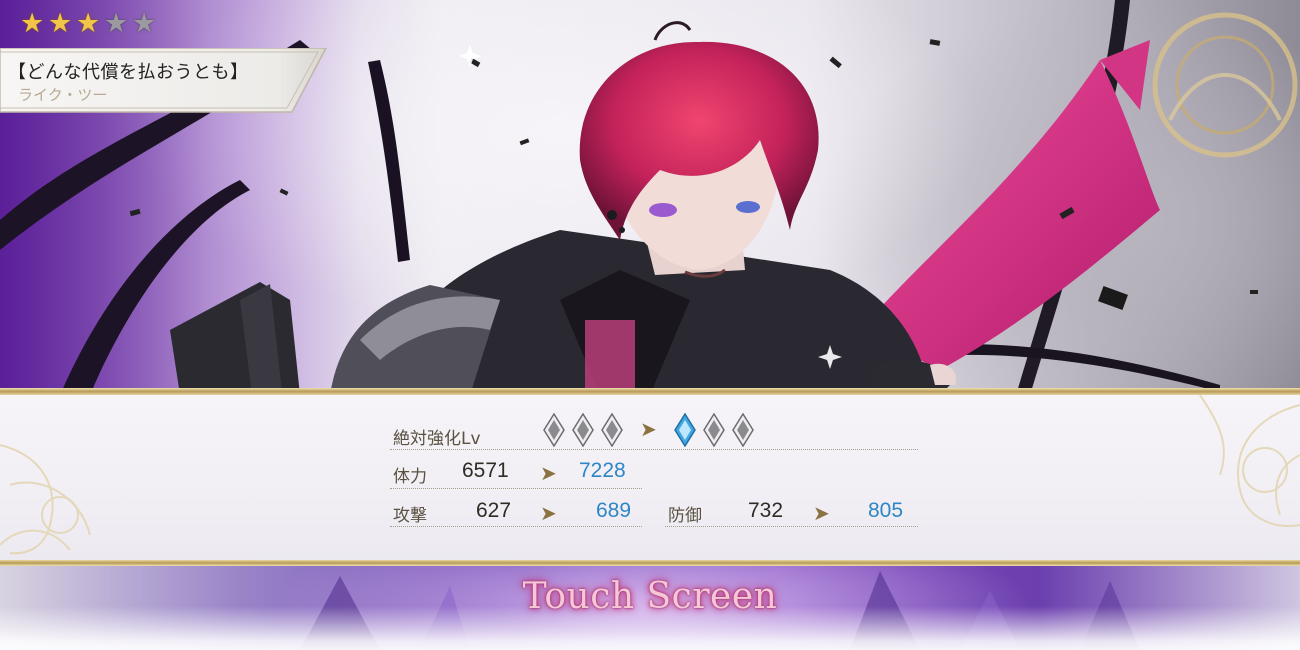  What do you see at coordinates (766, 510) in the screenshot?
I see `defense-before: 732` at bounding box center [766, 510].